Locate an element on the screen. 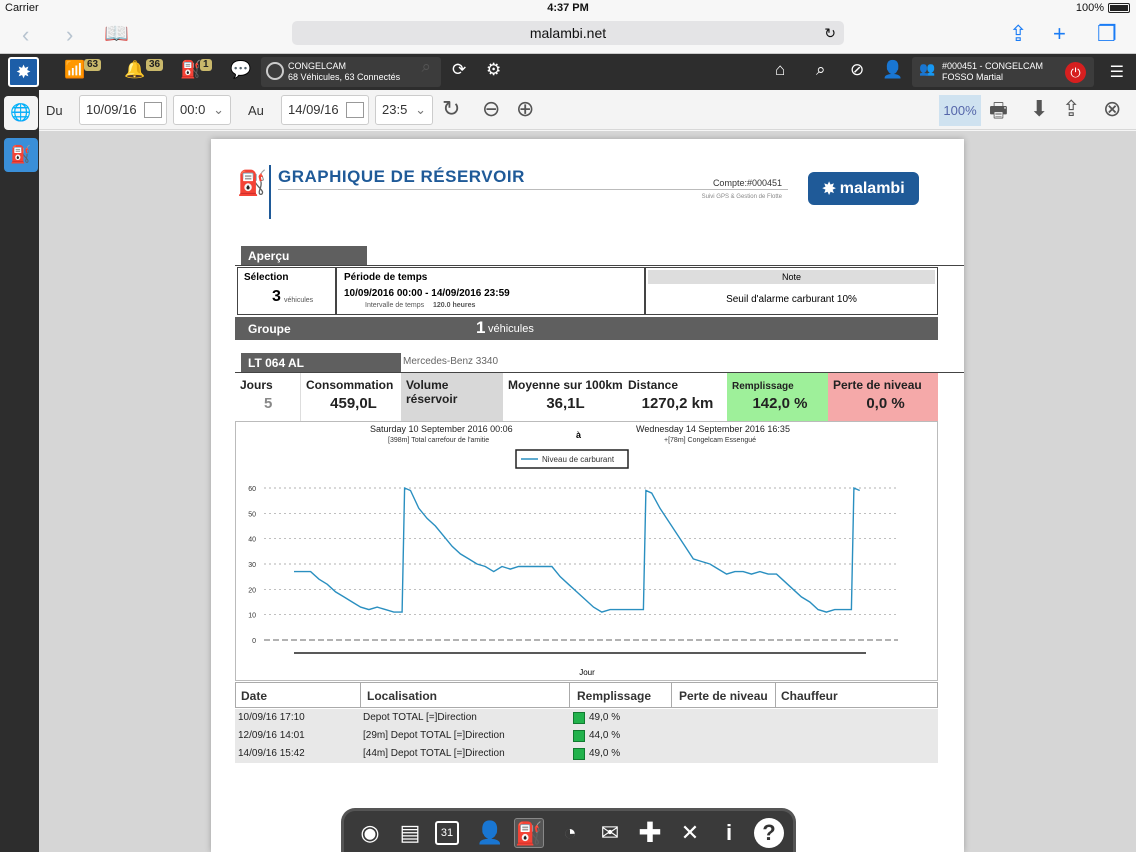  x-axis-label: Jour is located at coordinates (587, 672).